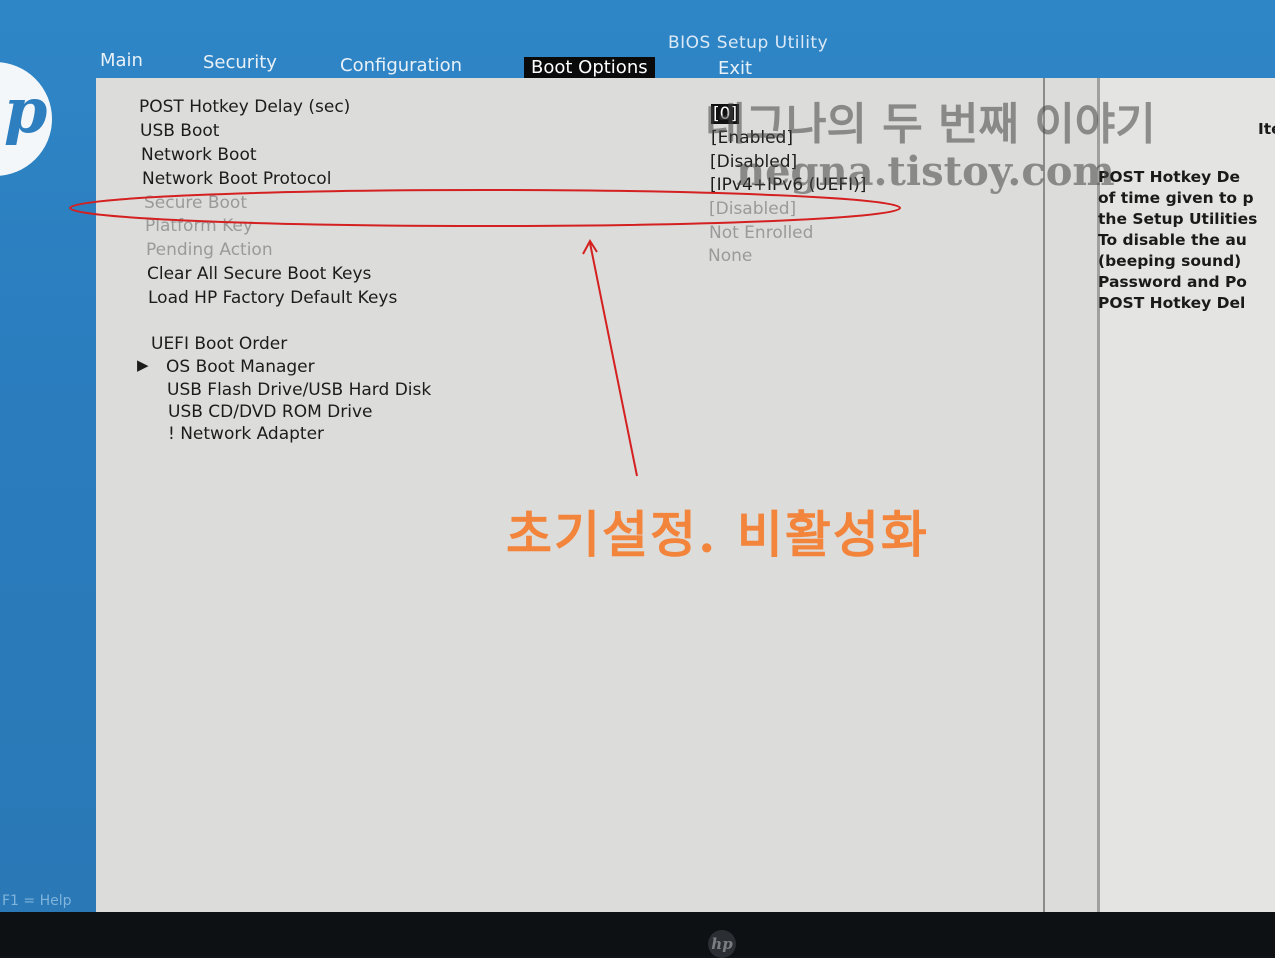 The image size is (1275, 958). Describe the element at coordinates (637, 934) in the screenshot. I see `monitor-bezel` at that location.